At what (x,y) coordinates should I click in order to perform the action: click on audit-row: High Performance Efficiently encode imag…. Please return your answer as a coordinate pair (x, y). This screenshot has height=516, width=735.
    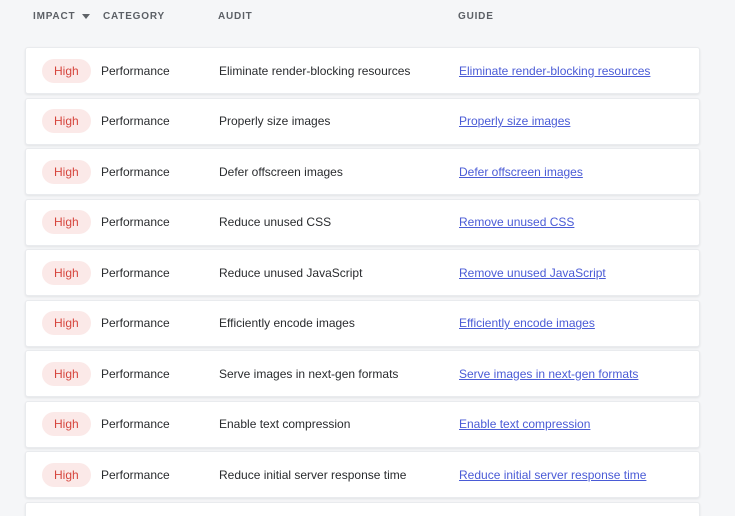
    Looking at the image, I should click on (362, 323).